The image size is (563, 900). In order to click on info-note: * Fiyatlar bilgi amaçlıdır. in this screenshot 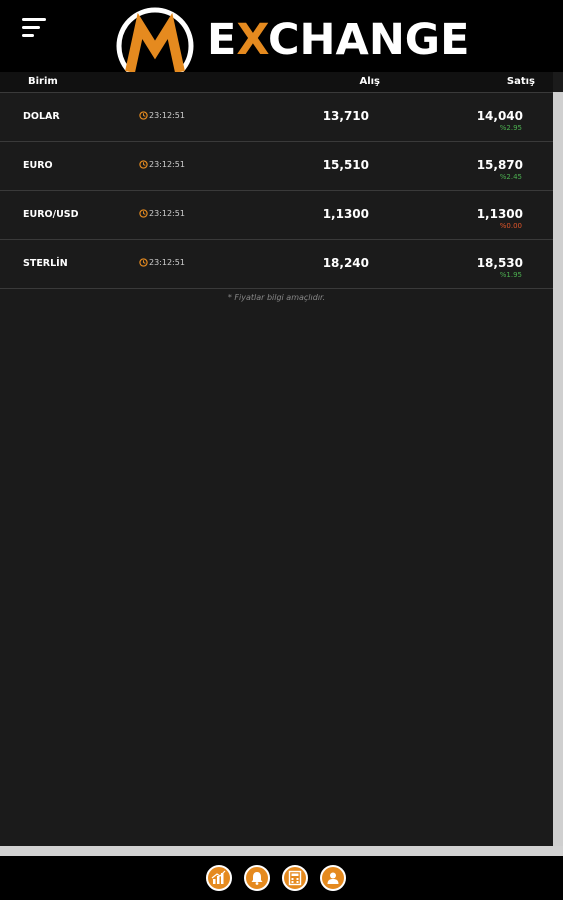, I will do `click(276, 297)`.